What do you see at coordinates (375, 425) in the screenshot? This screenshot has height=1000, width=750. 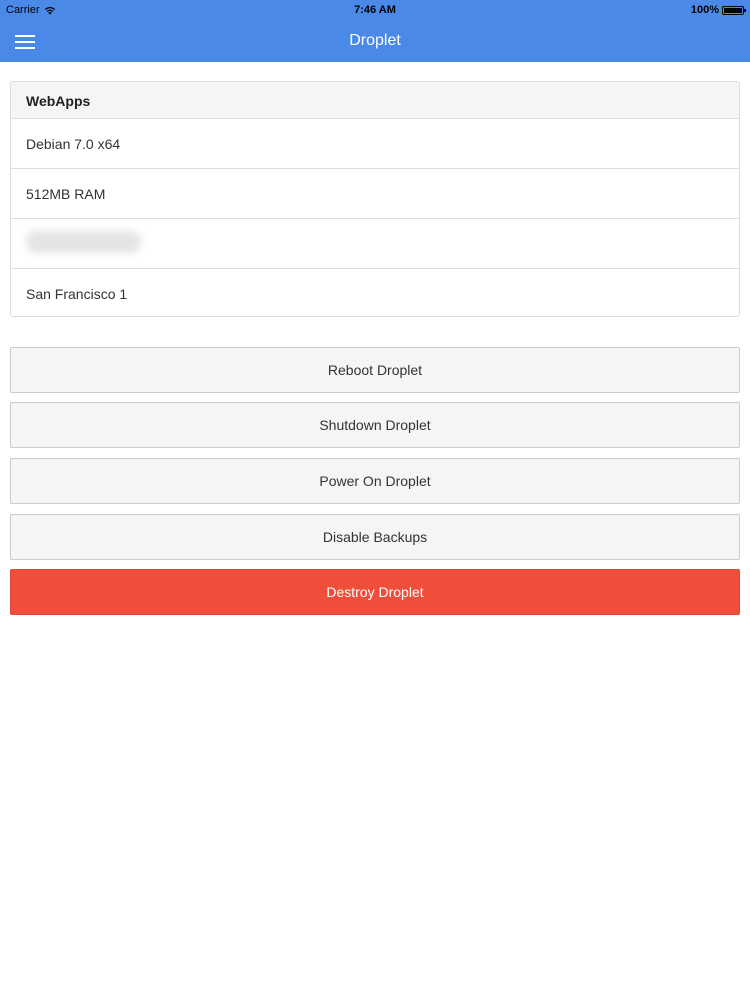 I see `shutdown-droplet-button: Shutdown Droplet` at bounding box center [375, 425].